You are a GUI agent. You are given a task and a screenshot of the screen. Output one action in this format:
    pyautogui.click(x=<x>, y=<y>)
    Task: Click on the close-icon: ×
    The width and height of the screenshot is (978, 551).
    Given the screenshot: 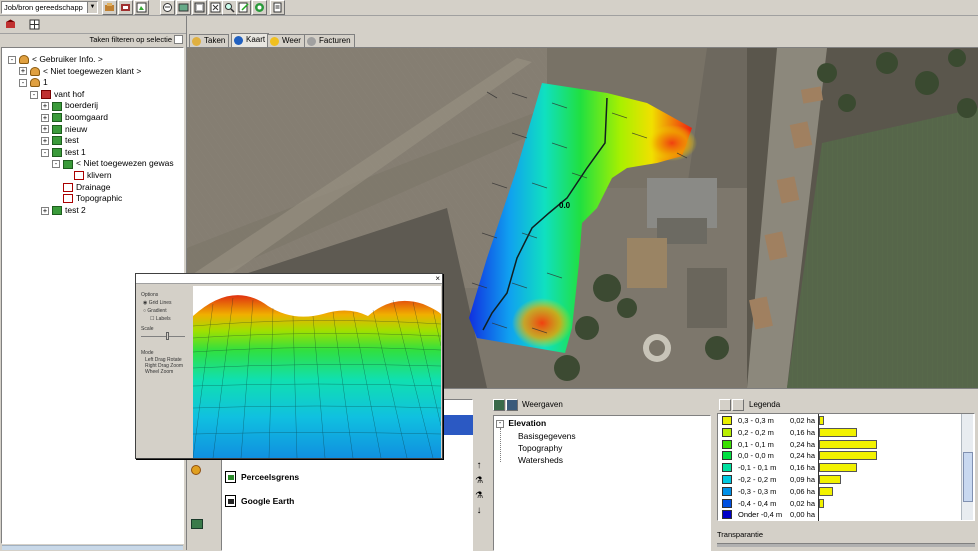 What is the action you would take?
    pyautogui.click(x=437, y=278)
    